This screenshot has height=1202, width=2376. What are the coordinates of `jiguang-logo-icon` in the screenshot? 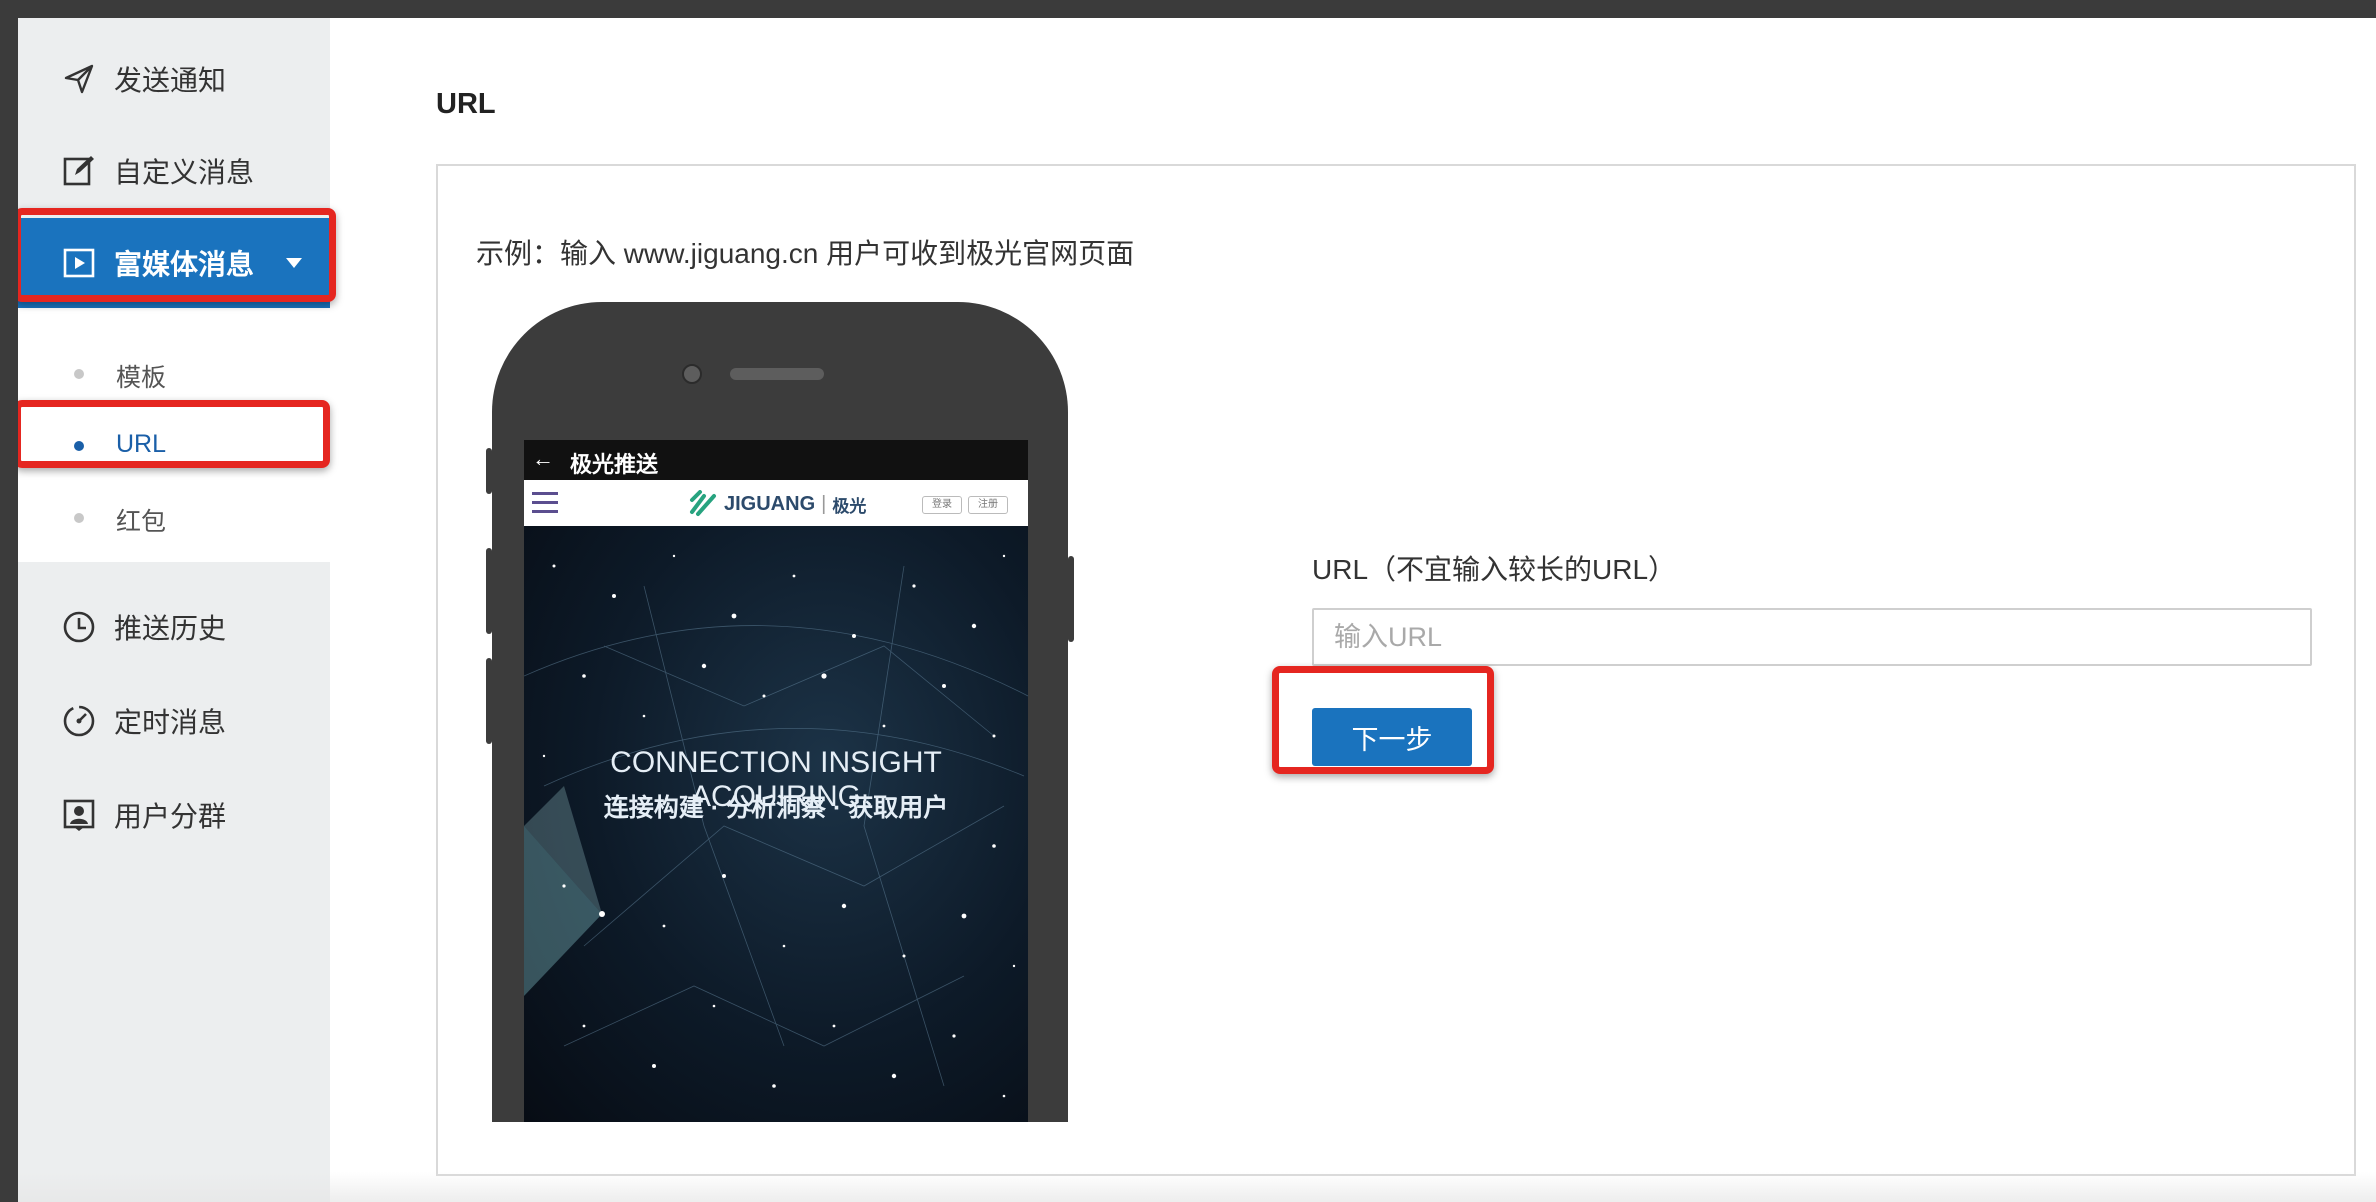 It's located at (703, 503).